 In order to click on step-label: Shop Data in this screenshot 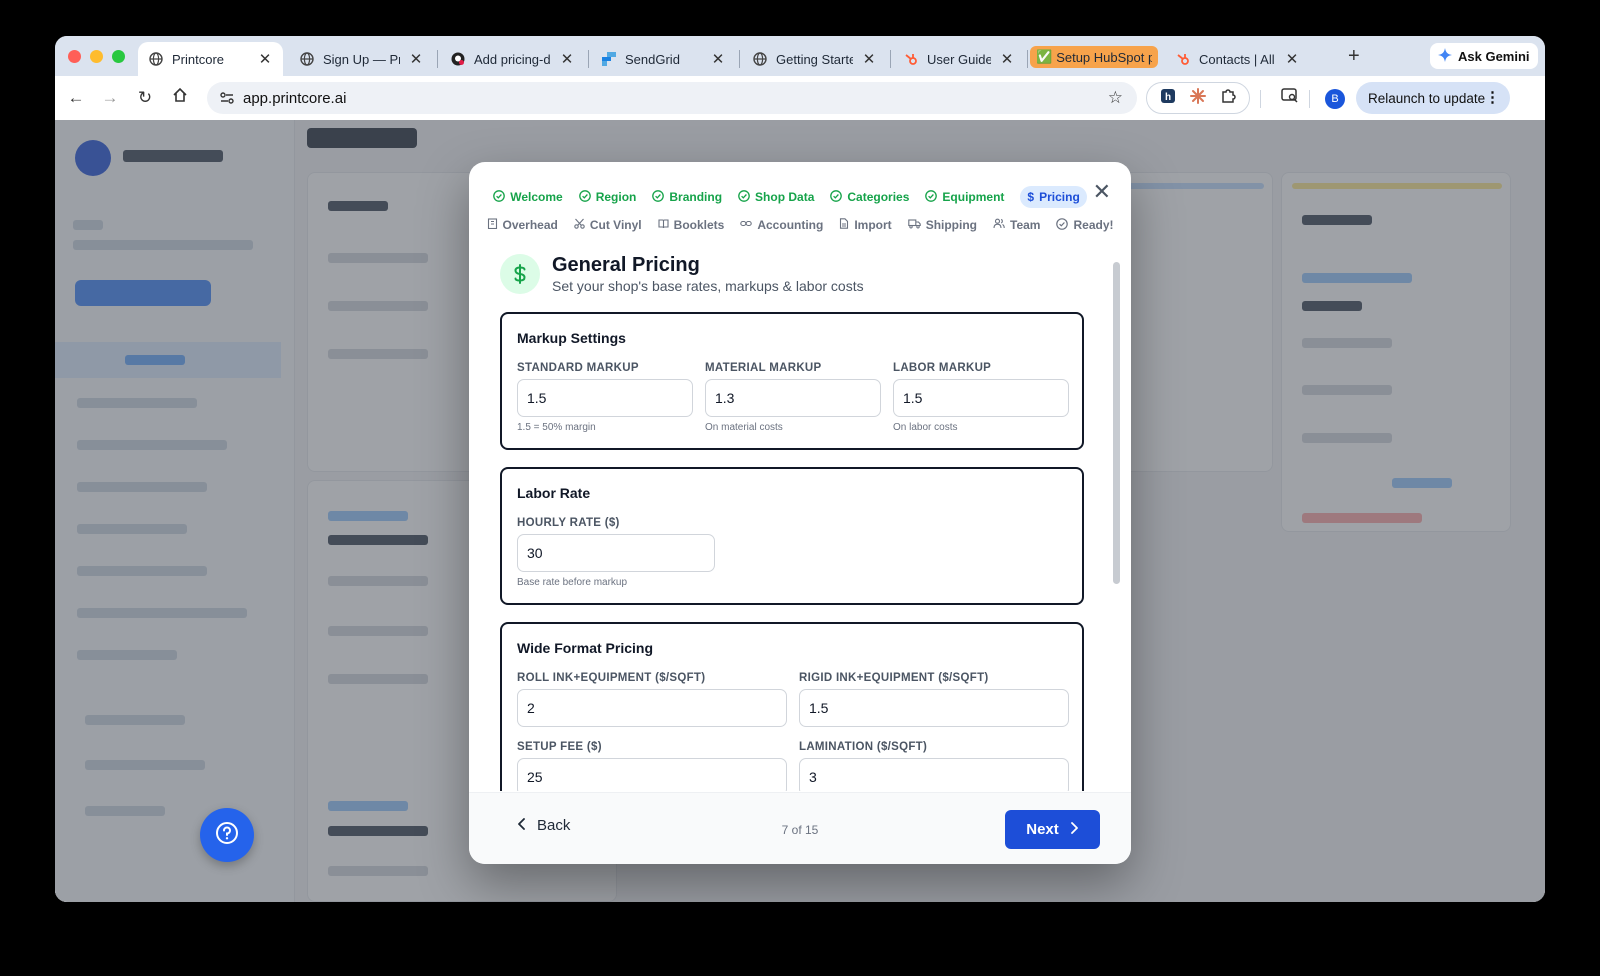, I will do `click(785, 197)`.